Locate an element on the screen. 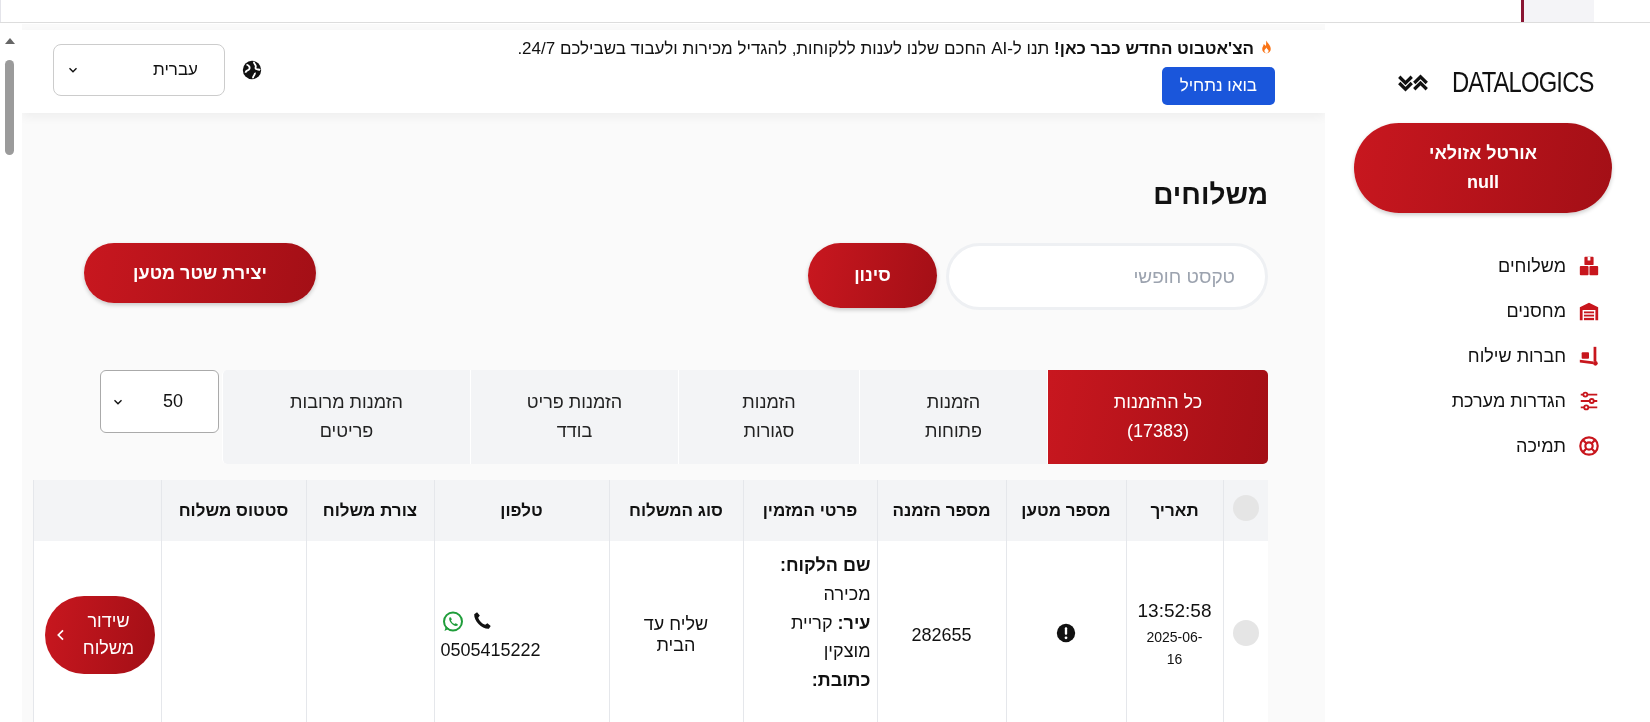  column-header: סטטוס משלוח is located at coordinates (233, 510).